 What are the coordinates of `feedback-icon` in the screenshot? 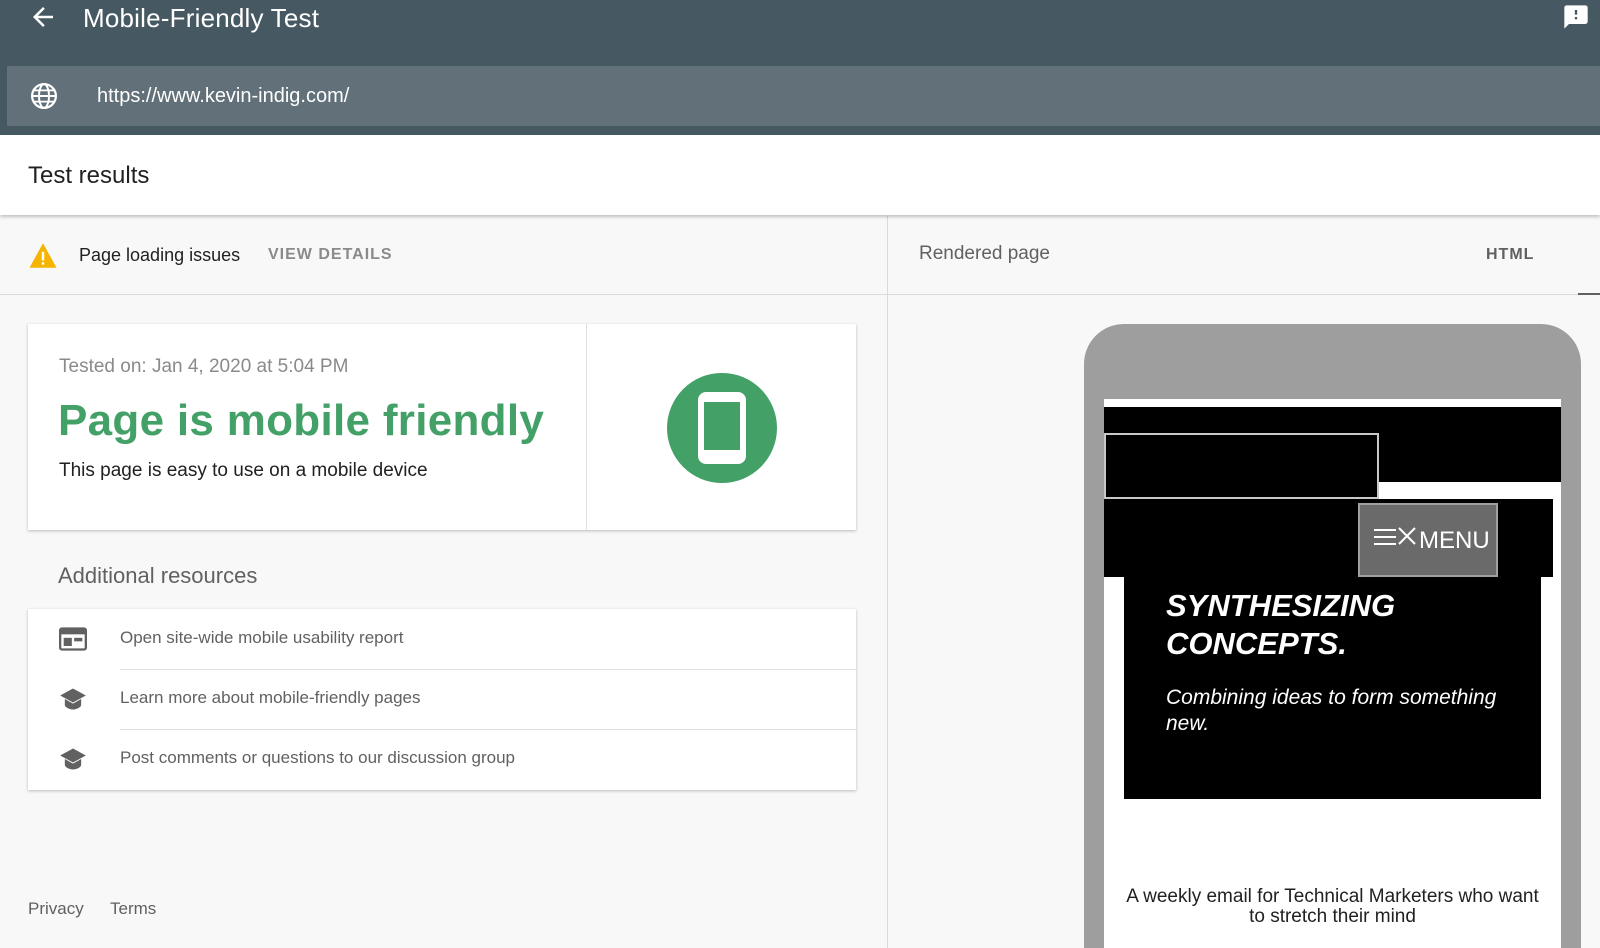 It's located at (1576, 17).